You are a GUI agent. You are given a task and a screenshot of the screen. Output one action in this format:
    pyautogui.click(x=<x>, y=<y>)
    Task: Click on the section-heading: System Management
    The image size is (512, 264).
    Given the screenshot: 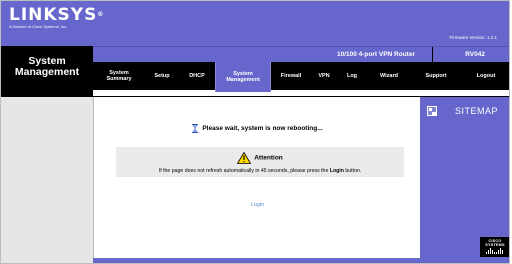 What is the action you would take?
    pyautogui.click(x=47, y=71)
    